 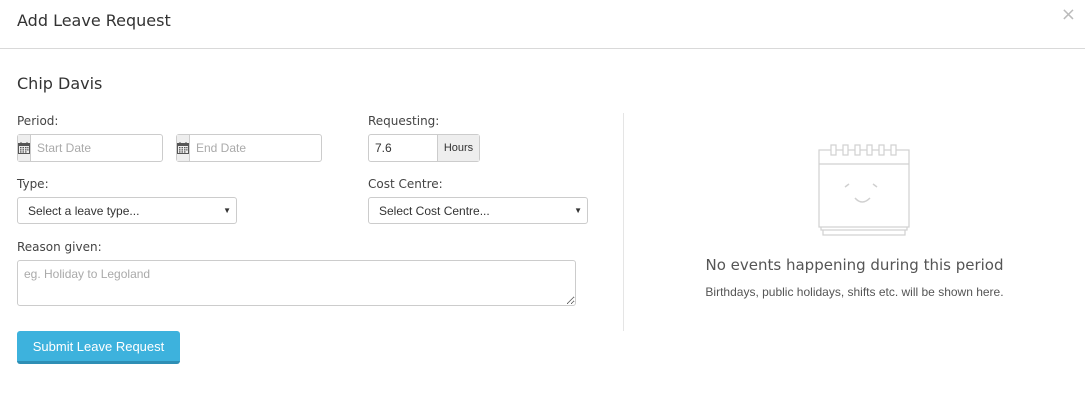 I want to click on submit-leave-request-button: Submit Leave Request, so click(x=98, y=347).